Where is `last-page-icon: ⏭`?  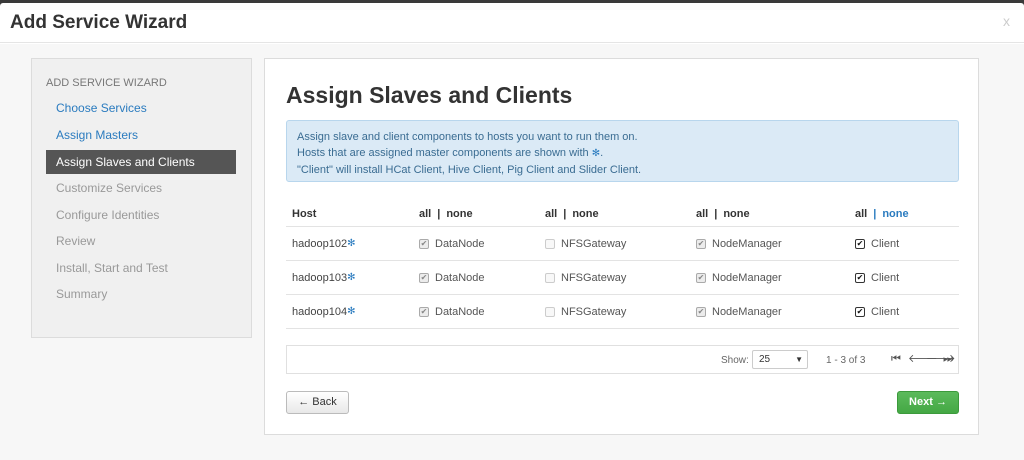
last-page-icon: ⏭ is located at coordinates (948, 359).